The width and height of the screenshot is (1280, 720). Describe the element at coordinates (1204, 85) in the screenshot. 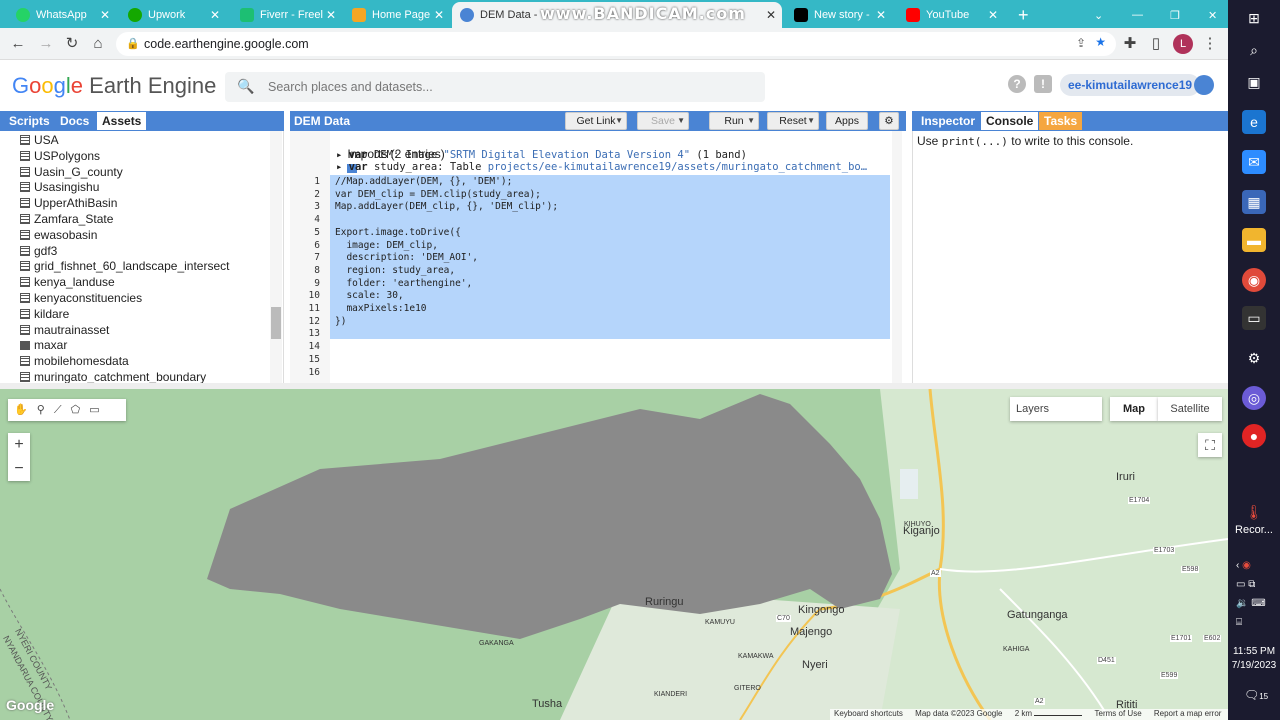

I see `avatar` at that location.